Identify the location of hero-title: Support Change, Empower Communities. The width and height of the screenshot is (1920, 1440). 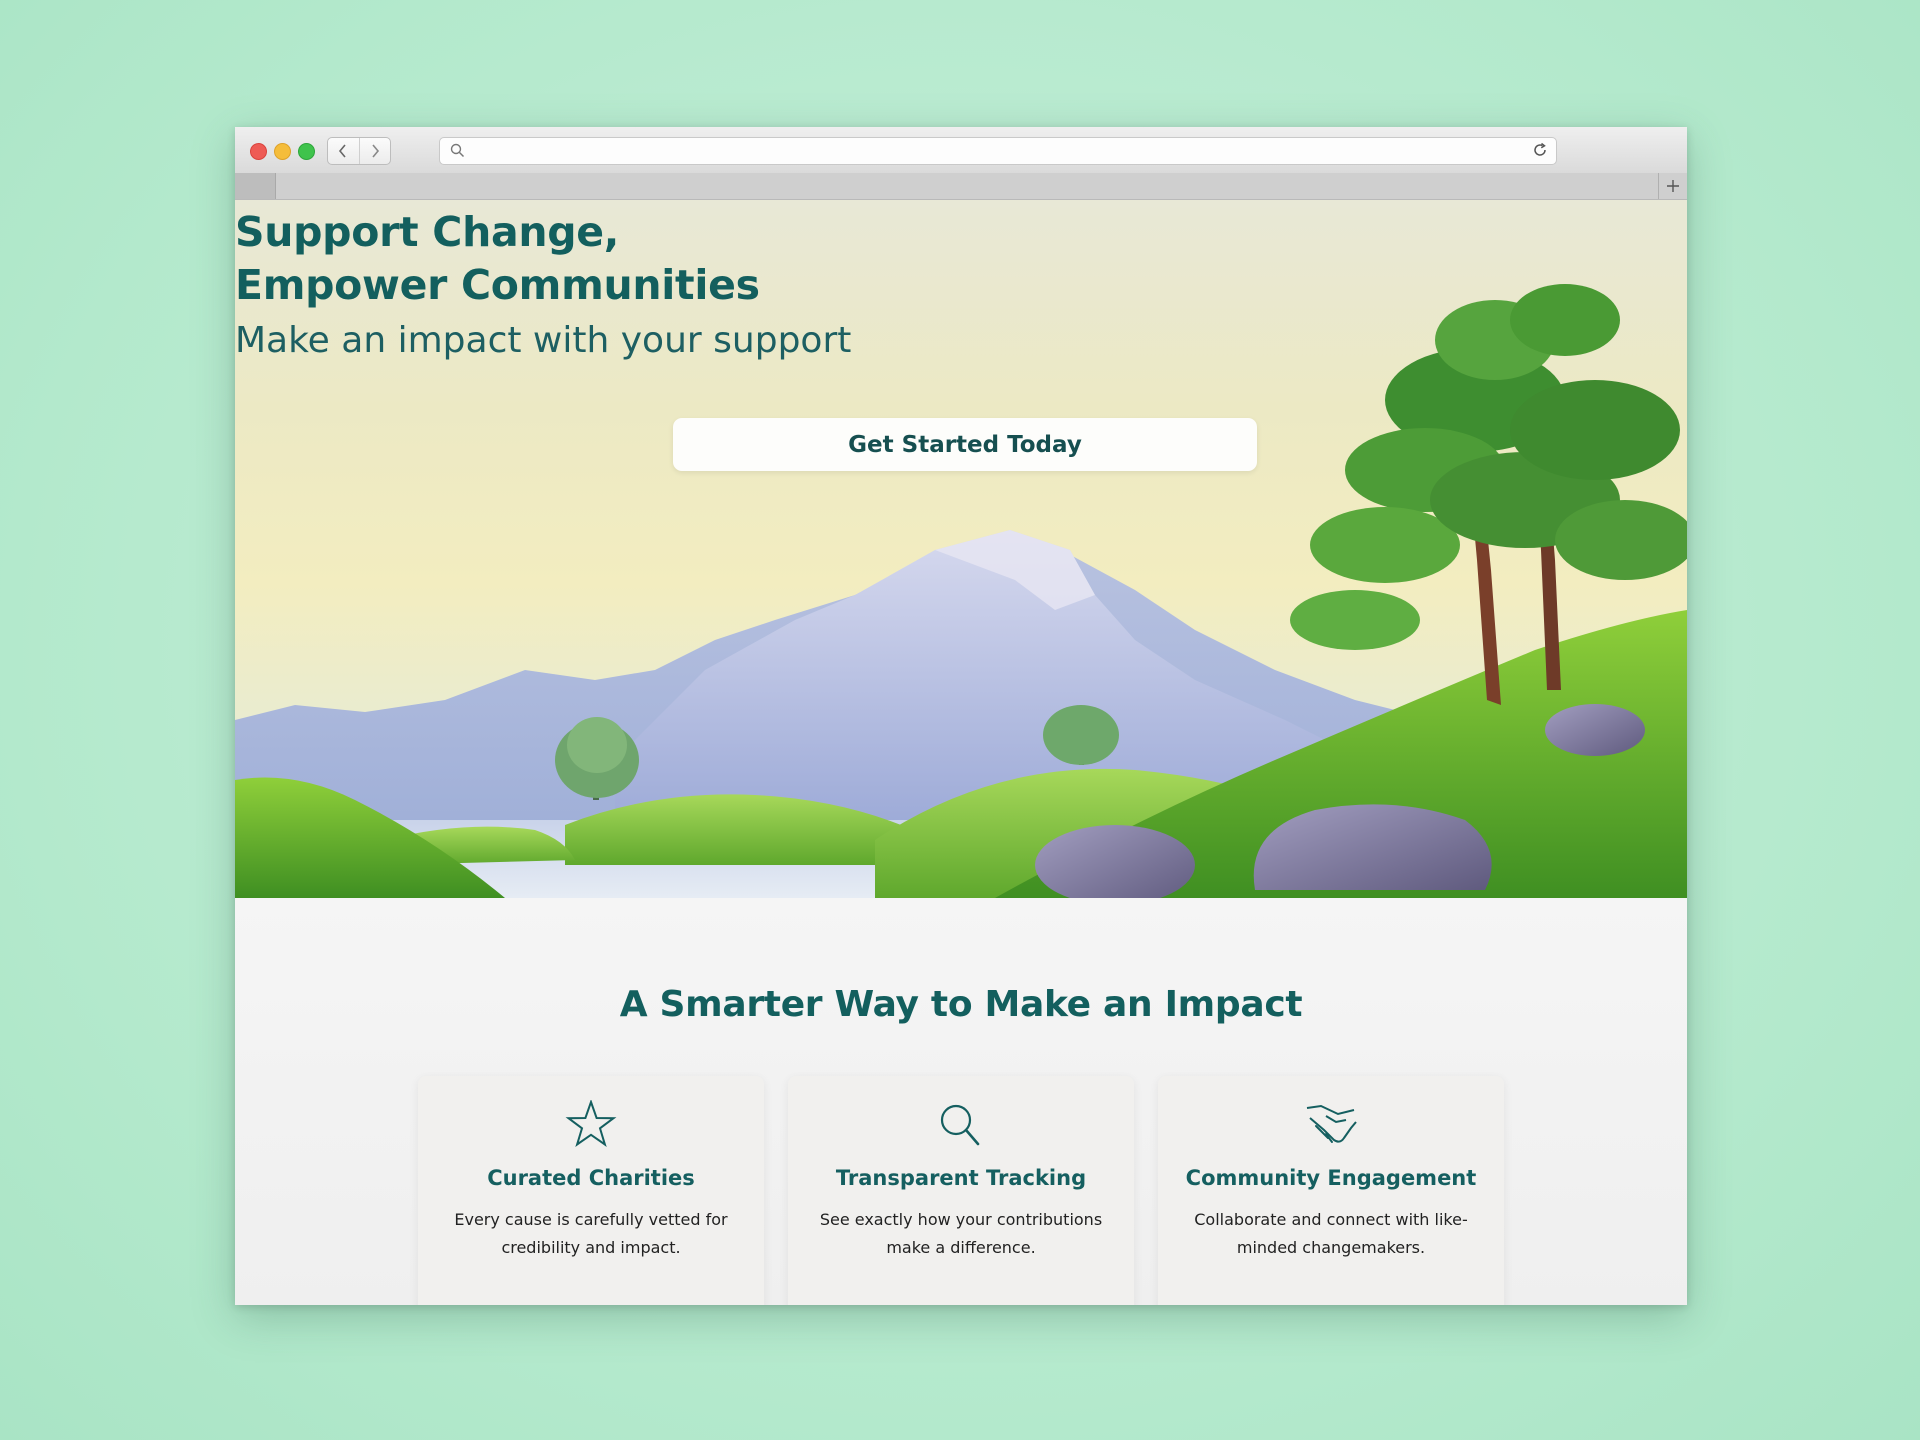
(961, 259).